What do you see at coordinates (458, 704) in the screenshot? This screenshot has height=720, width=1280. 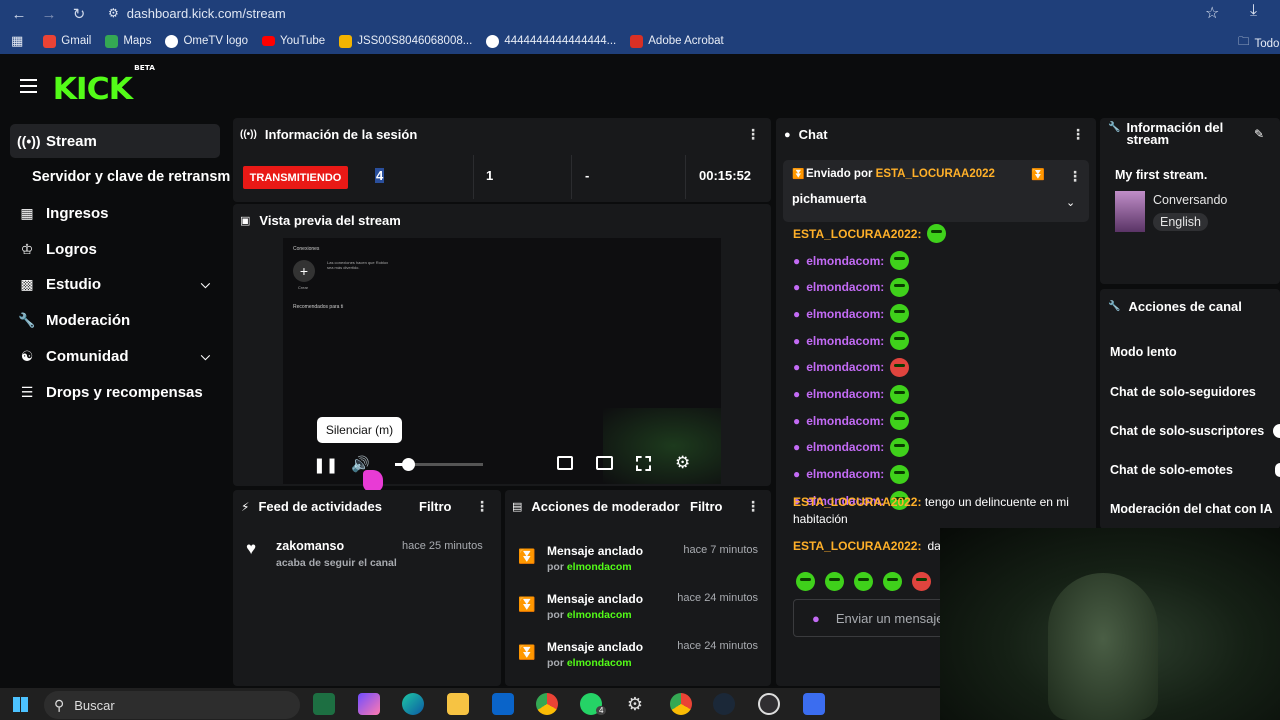 I see `file-explorer-icon` at bounding box center [458, 704].